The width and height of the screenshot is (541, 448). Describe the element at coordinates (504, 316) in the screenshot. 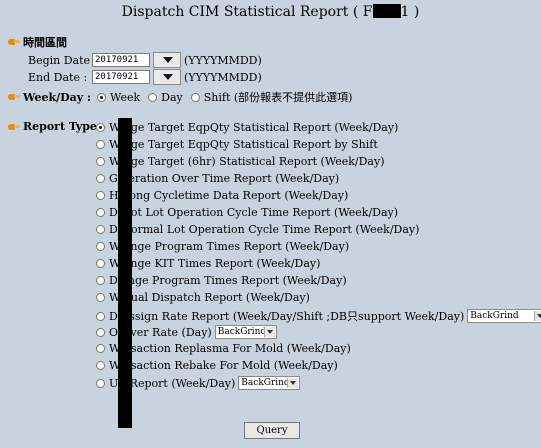

I see `assign-rate-select: BackGrind` at that location.